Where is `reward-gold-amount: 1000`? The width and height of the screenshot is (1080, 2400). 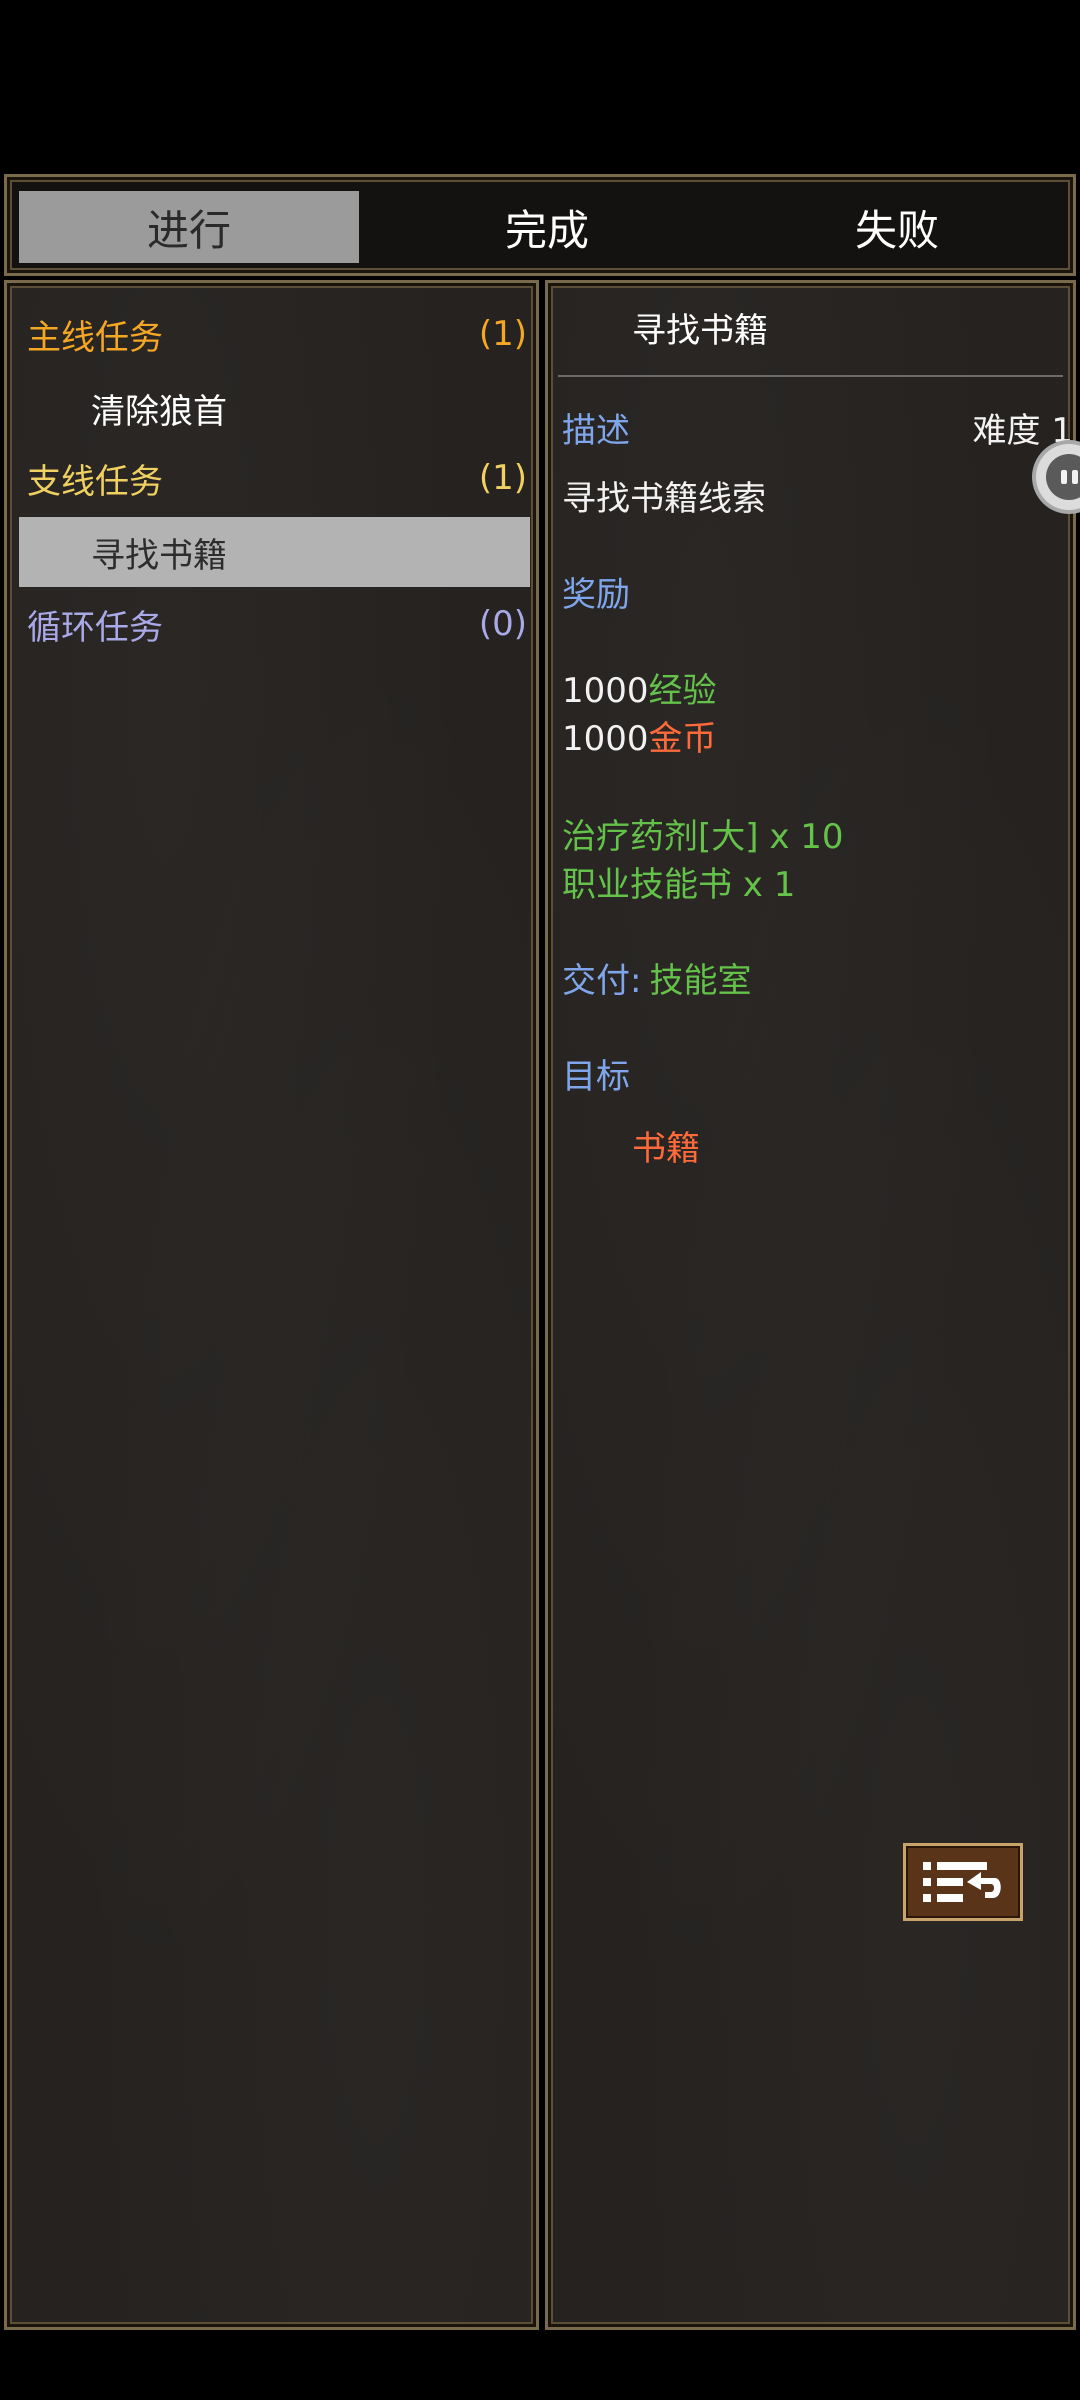
reward-gold-amount: 1000 is located at coordinates (605, 739).